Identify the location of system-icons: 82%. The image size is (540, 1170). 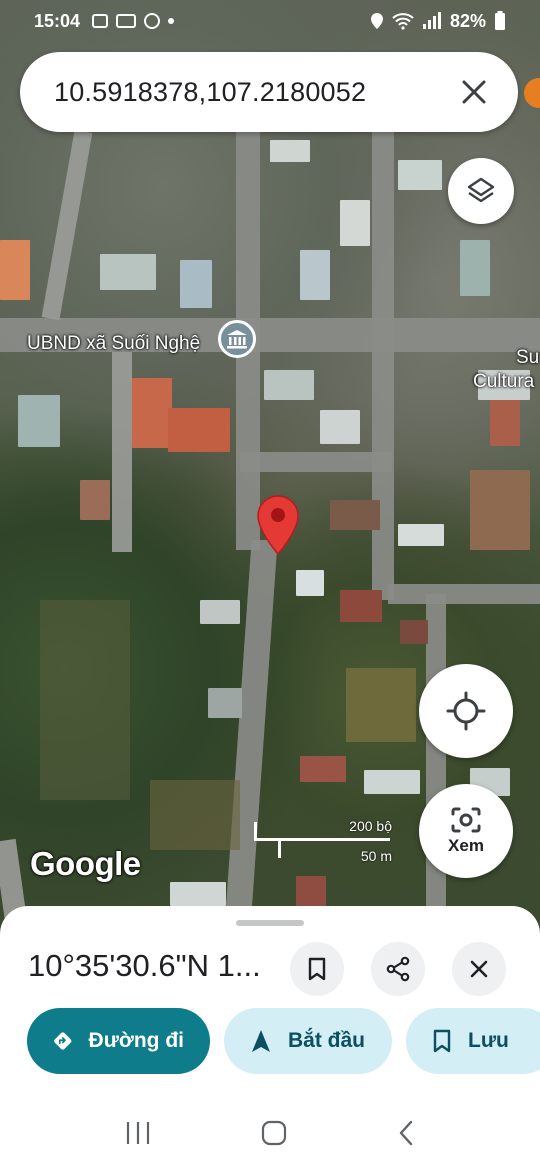
(438, 21).